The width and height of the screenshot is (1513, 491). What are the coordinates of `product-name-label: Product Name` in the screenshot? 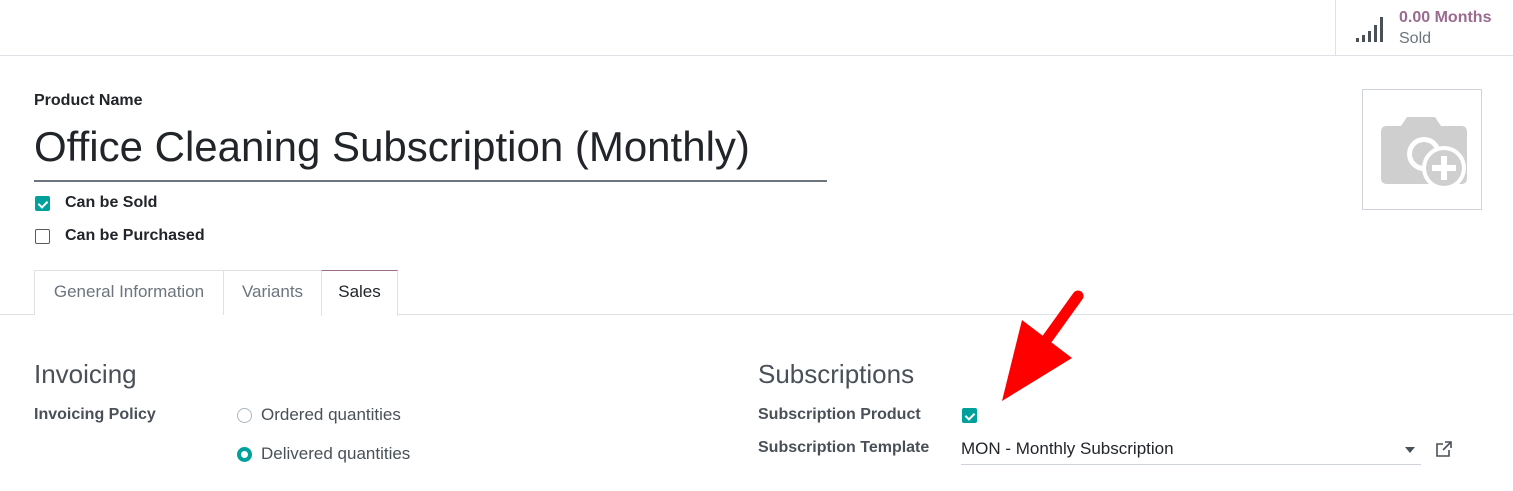 It's located at (88, 100).